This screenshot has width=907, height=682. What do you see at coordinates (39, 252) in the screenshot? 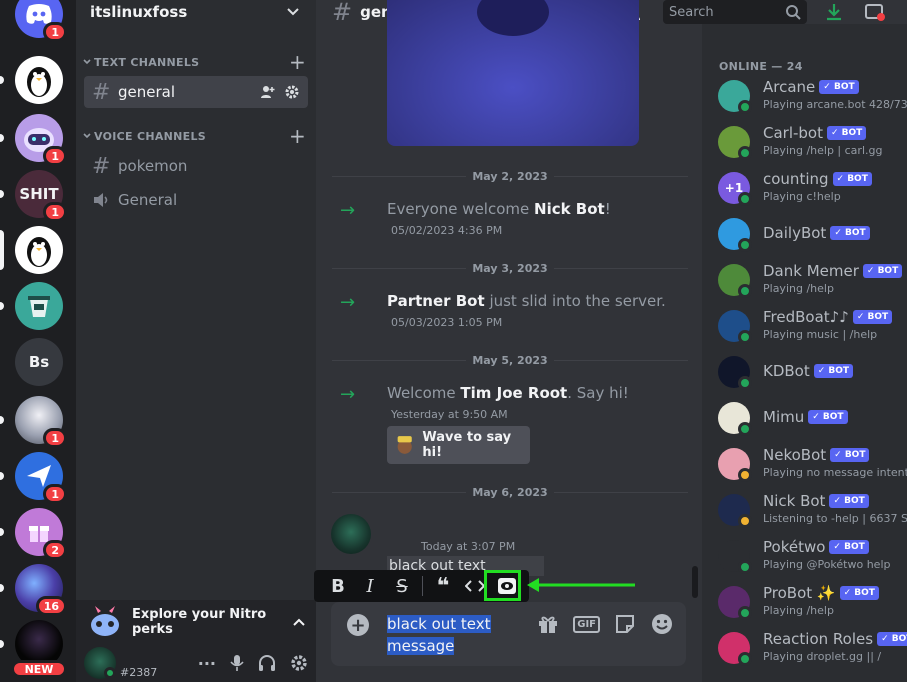
I see `penguin-icon` at bounding box center [39, 252].